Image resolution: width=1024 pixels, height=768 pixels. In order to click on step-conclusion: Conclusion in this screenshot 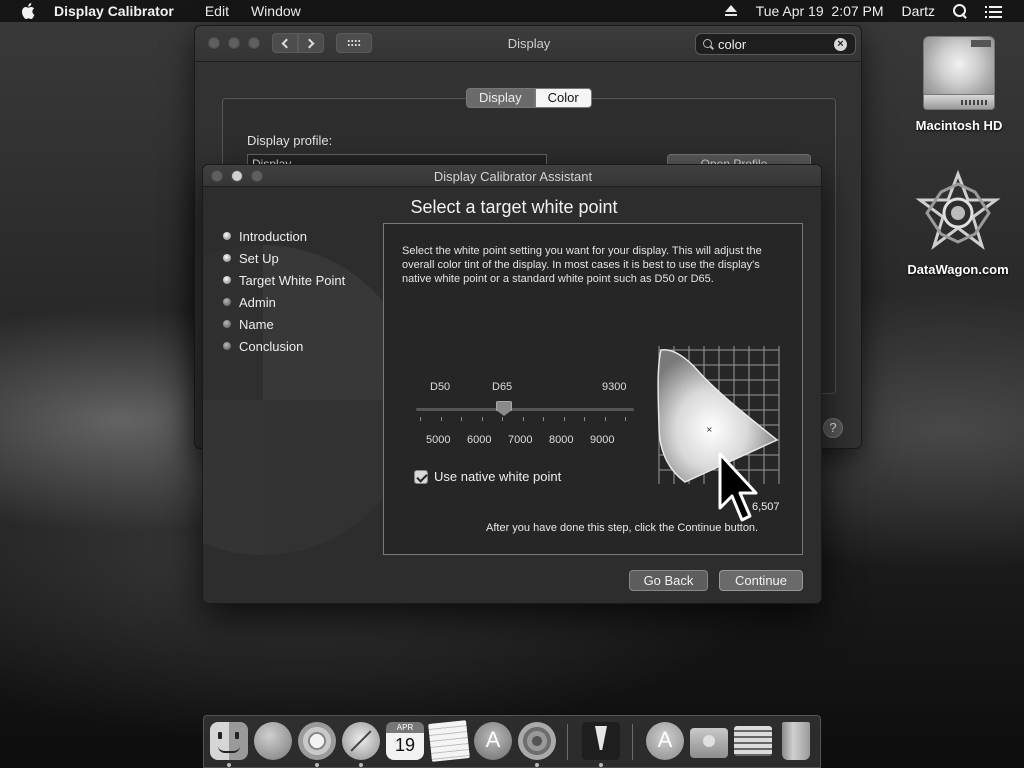, I will do `click(284, 346)`.